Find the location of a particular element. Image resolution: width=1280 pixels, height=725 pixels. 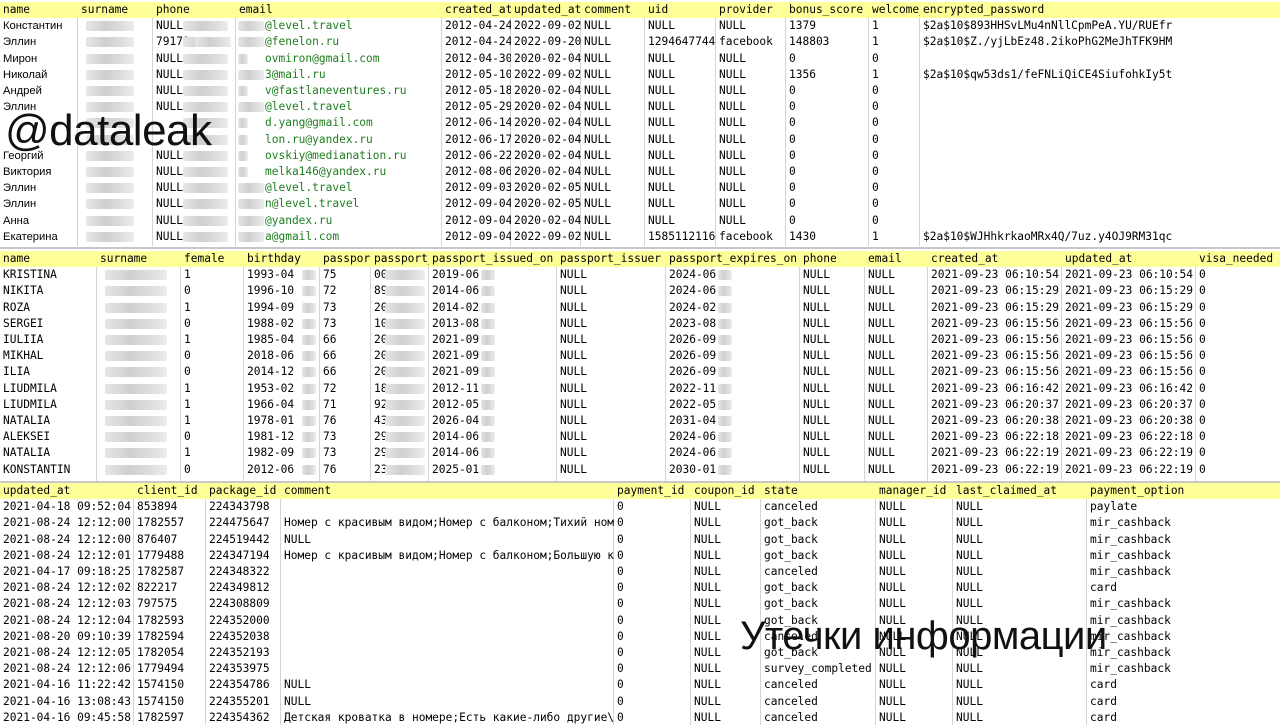

table-cell: 66 is located at coordinates (345, 340).